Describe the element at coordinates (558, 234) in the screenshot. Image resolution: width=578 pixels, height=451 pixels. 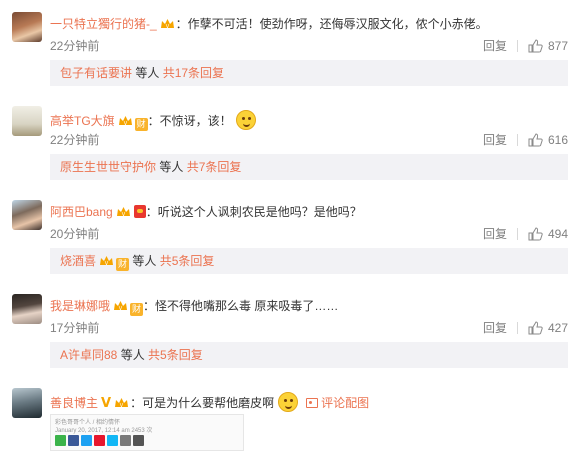
I see `like-count: 494` at that location.